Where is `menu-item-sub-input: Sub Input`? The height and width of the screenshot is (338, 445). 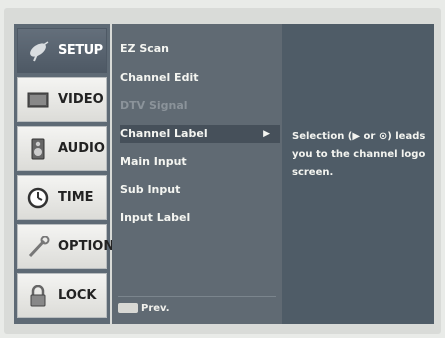
menu-item-sub-input: Sub Input is located at coordinates (150, 190).